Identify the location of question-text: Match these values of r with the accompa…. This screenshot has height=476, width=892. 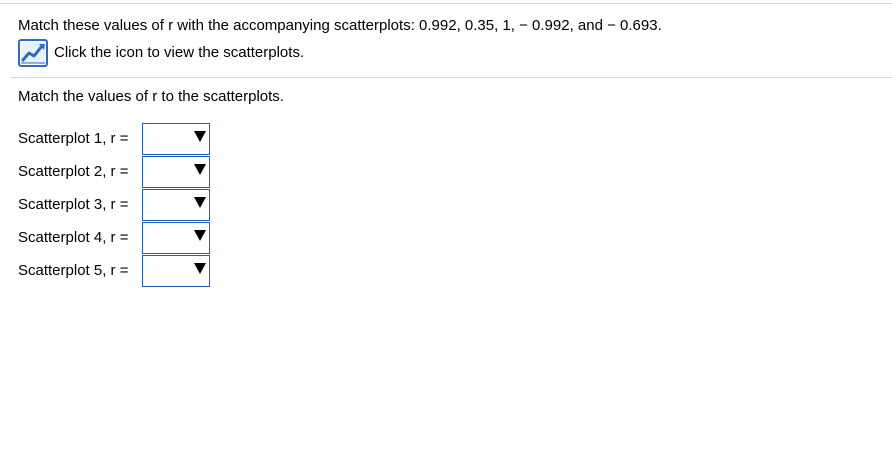
(340, 25).